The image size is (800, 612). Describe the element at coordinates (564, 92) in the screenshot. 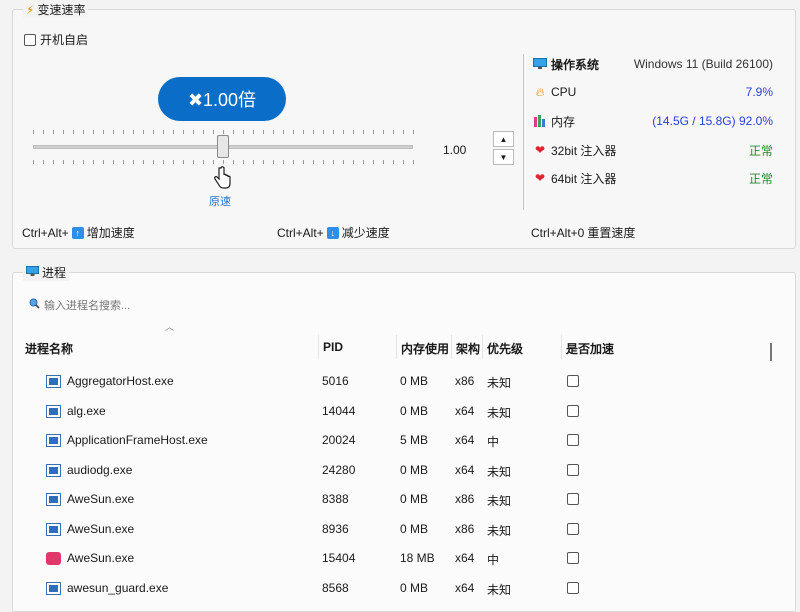

I see `sysinfo-label: CPU` at that location.